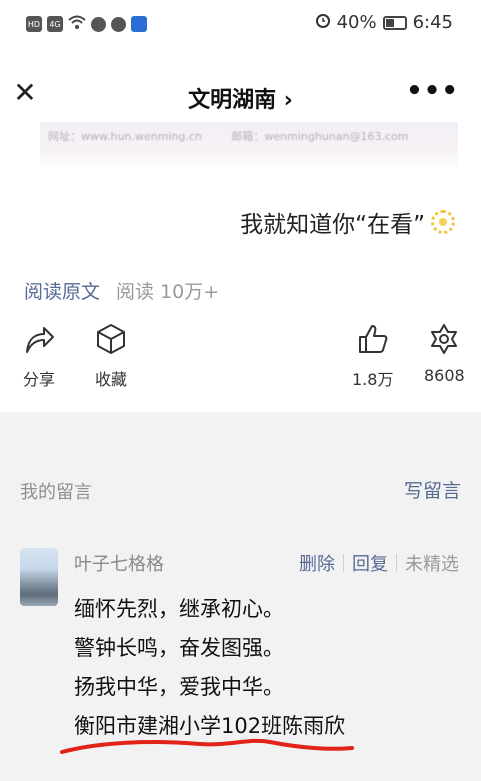 The height and width of the screenshot is (781, 481). What do you see at coordinates (240, 26) in the screenshot?
I see `status-bar: HD 4G 40% 6:45` at bounding box center [240, 26].